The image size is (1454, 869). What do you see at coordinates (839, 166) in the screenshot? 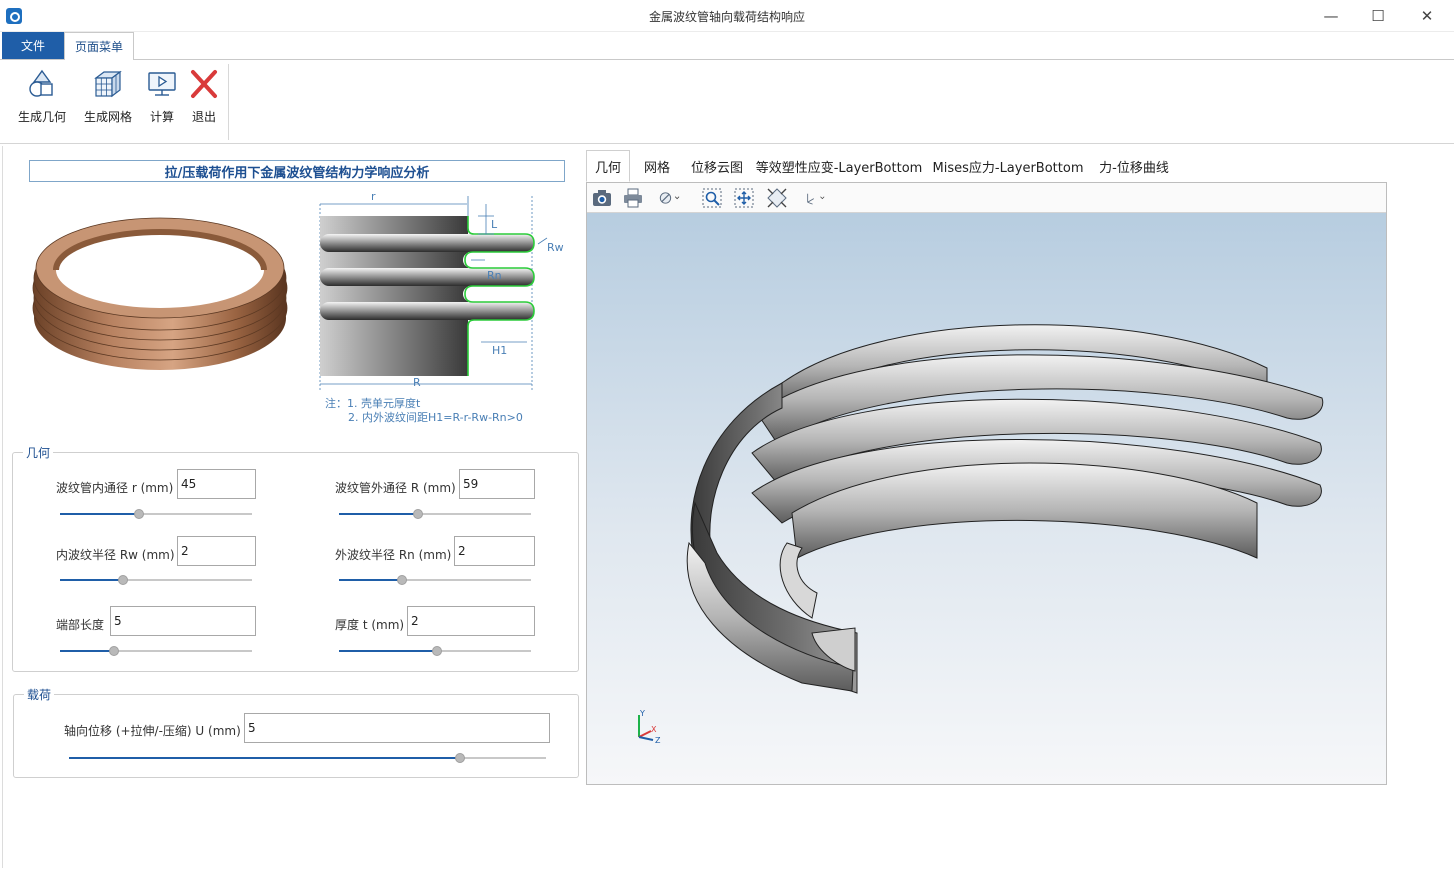
I see `tab-plastic-strain: 等效塑性应变-LayerBottom` at bounding box center [839, 166].